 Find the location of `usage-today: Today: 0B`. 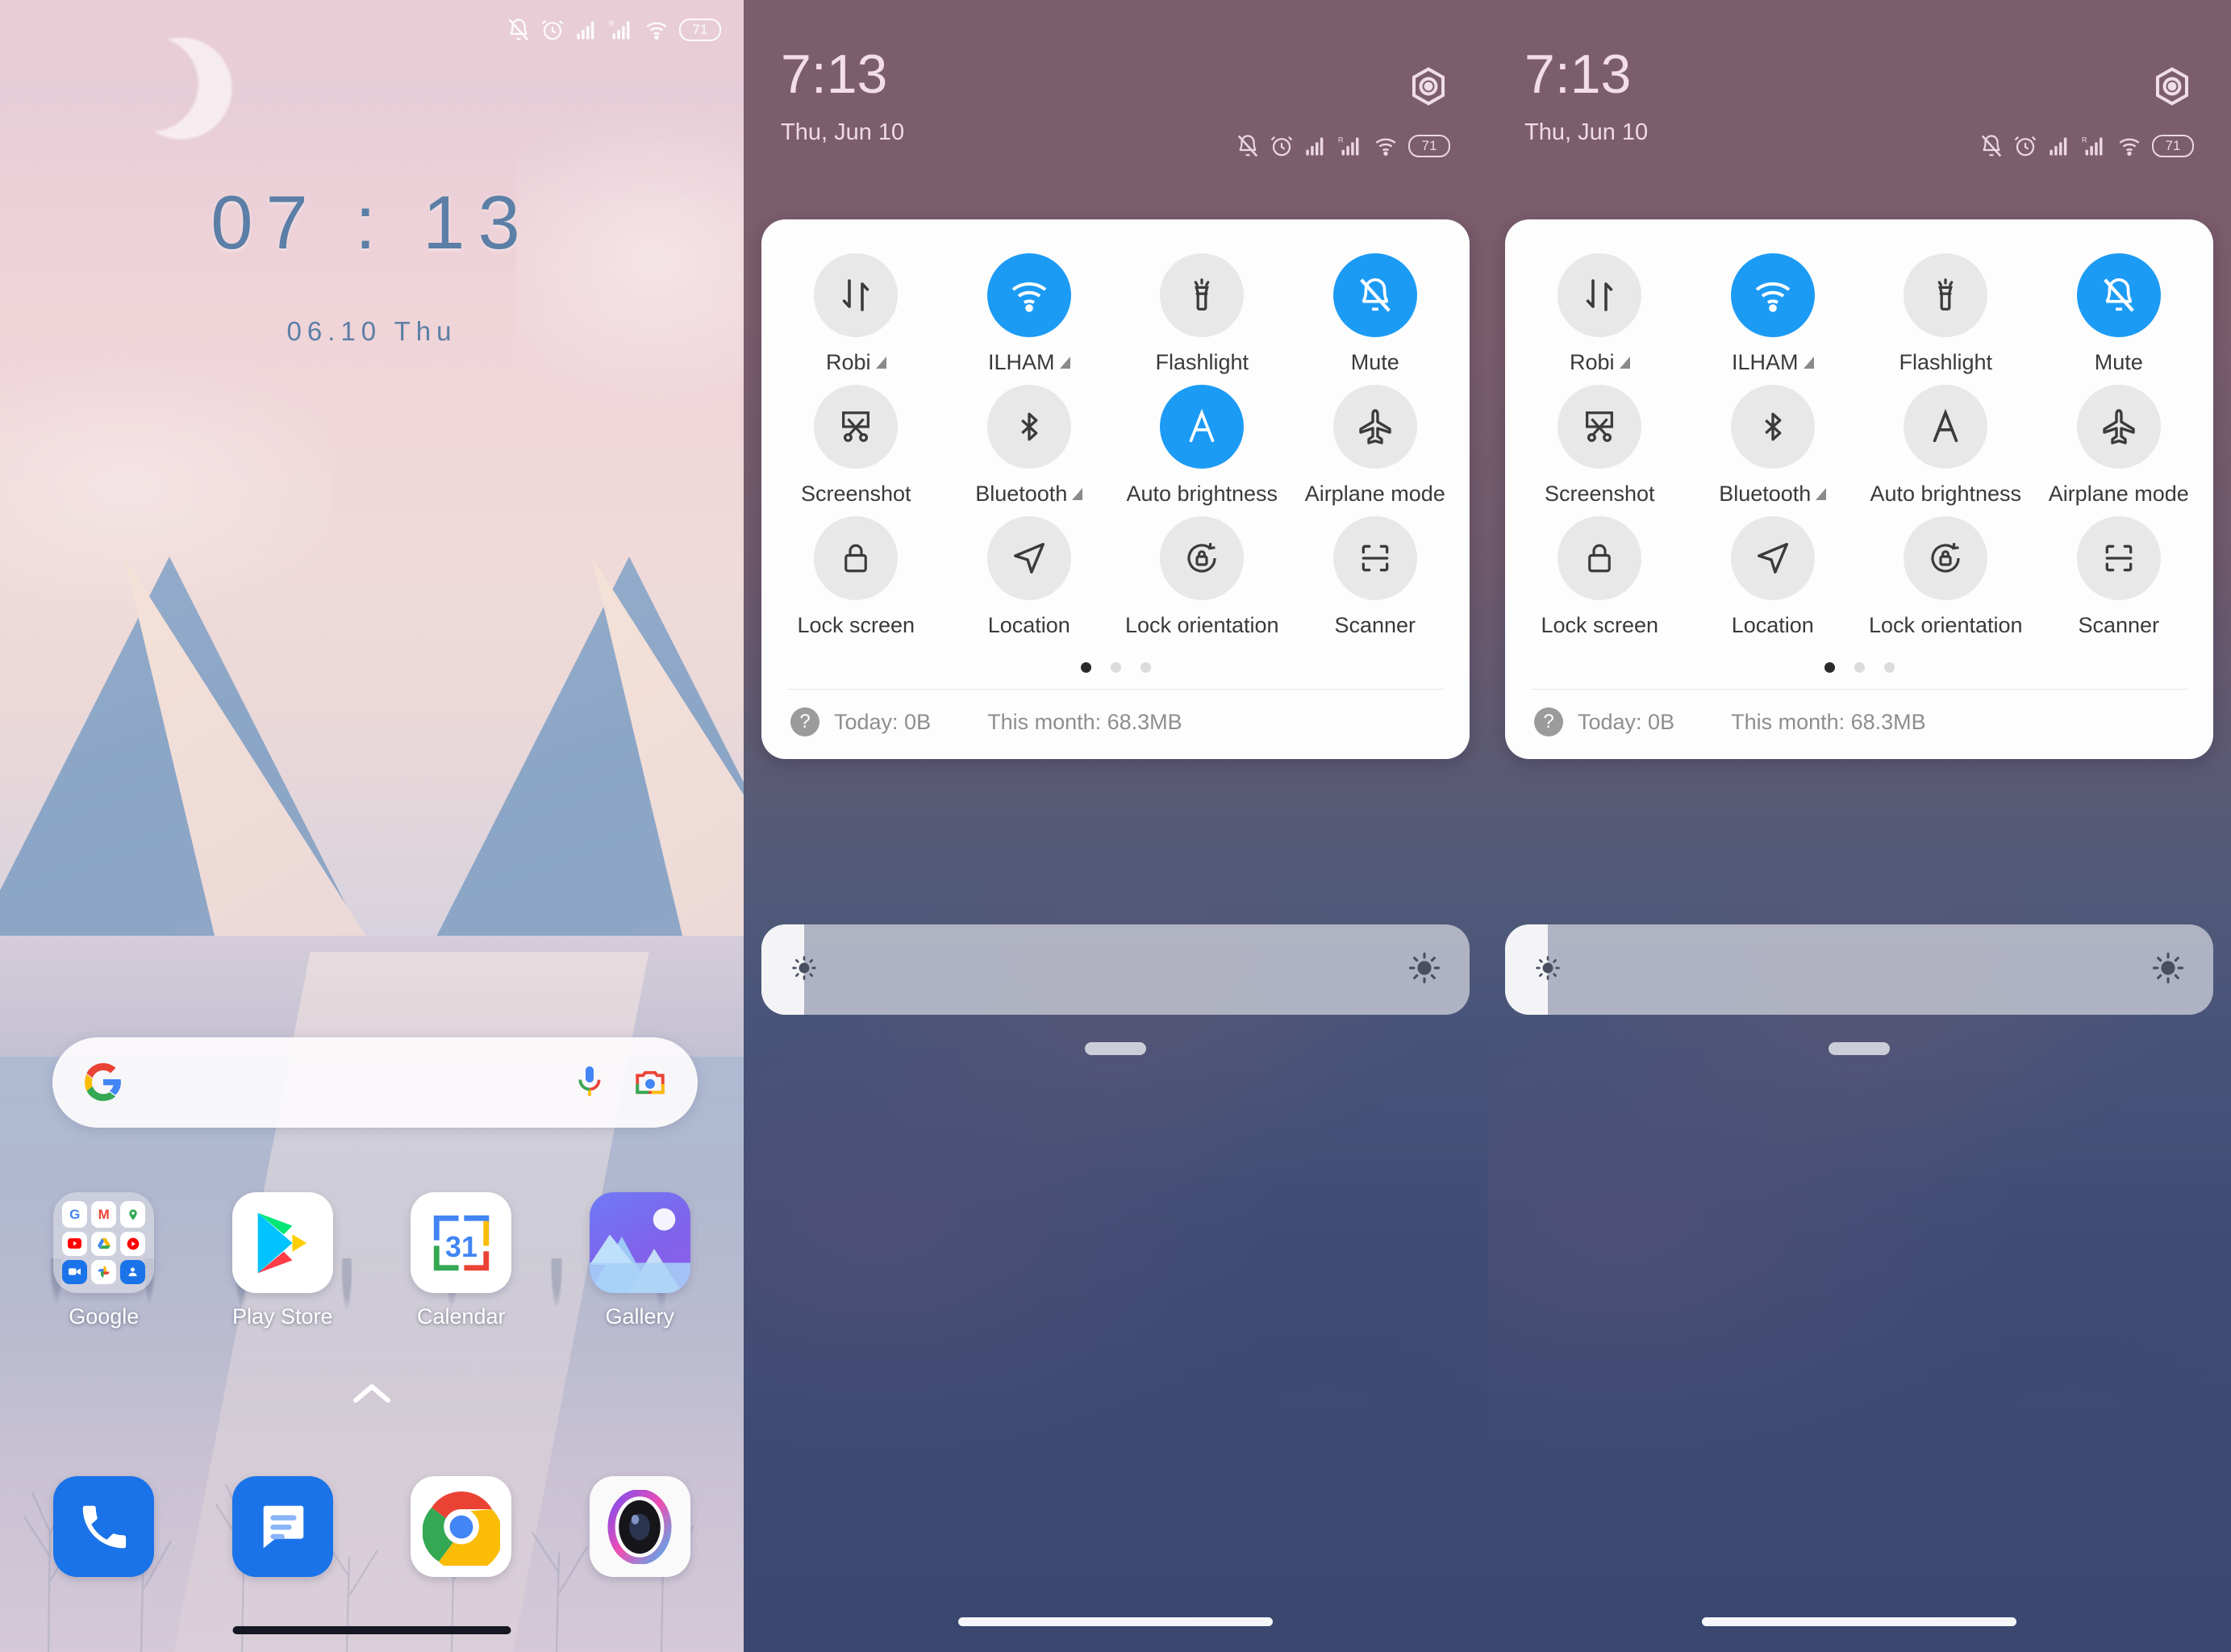

usage-today: Today: 0B is located at coordinates (1626, 721).